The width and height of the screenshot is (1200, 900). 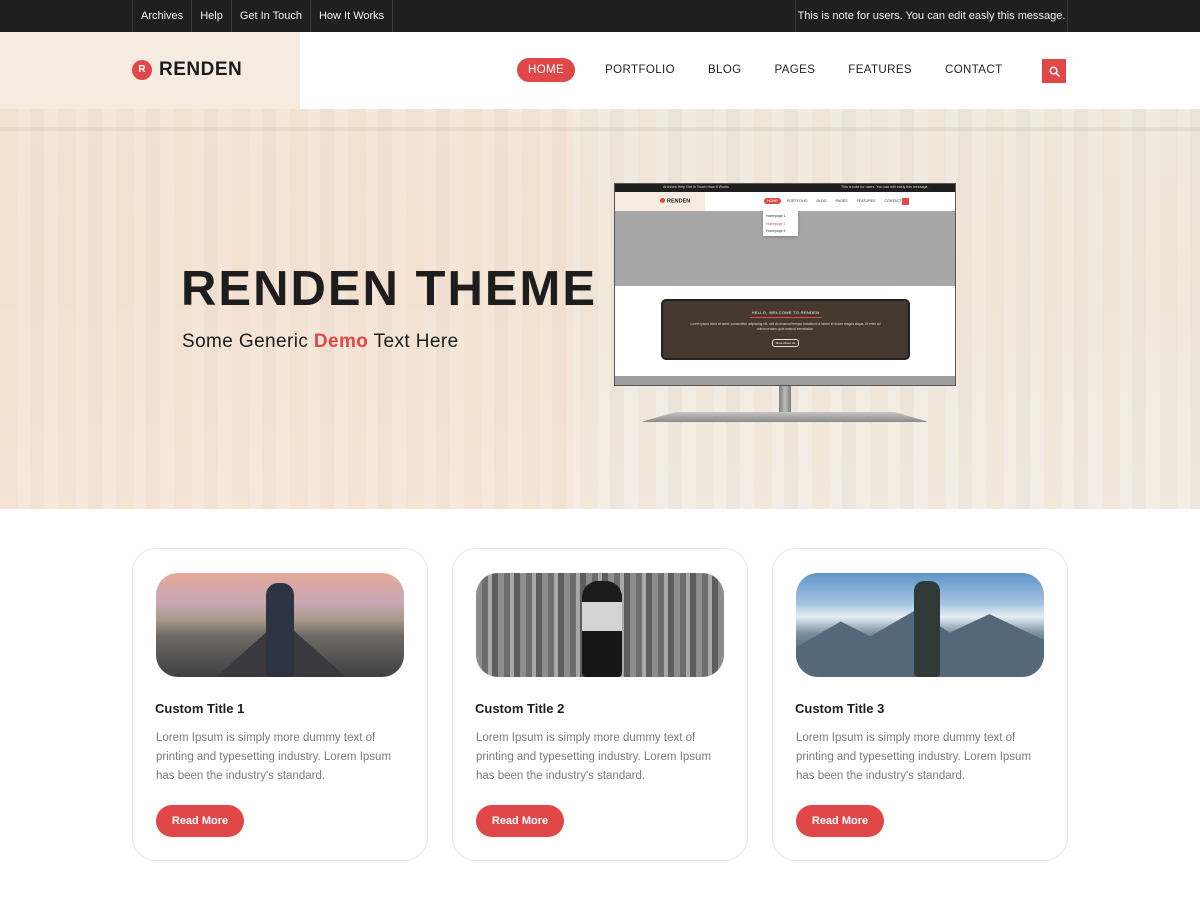 What do you see at coordinates (821, 201) in the screenshot?
I see `mock-nav-item: BLOG` at bounding box center [821, 201].